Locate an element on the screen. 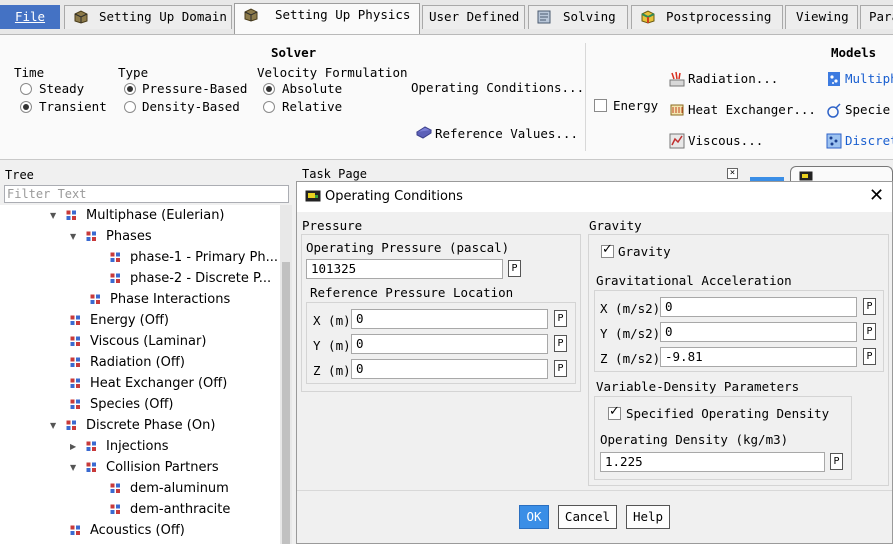 The image size is (893, 544). tab-solving-label: Solving is located at coordinates (589, 16).